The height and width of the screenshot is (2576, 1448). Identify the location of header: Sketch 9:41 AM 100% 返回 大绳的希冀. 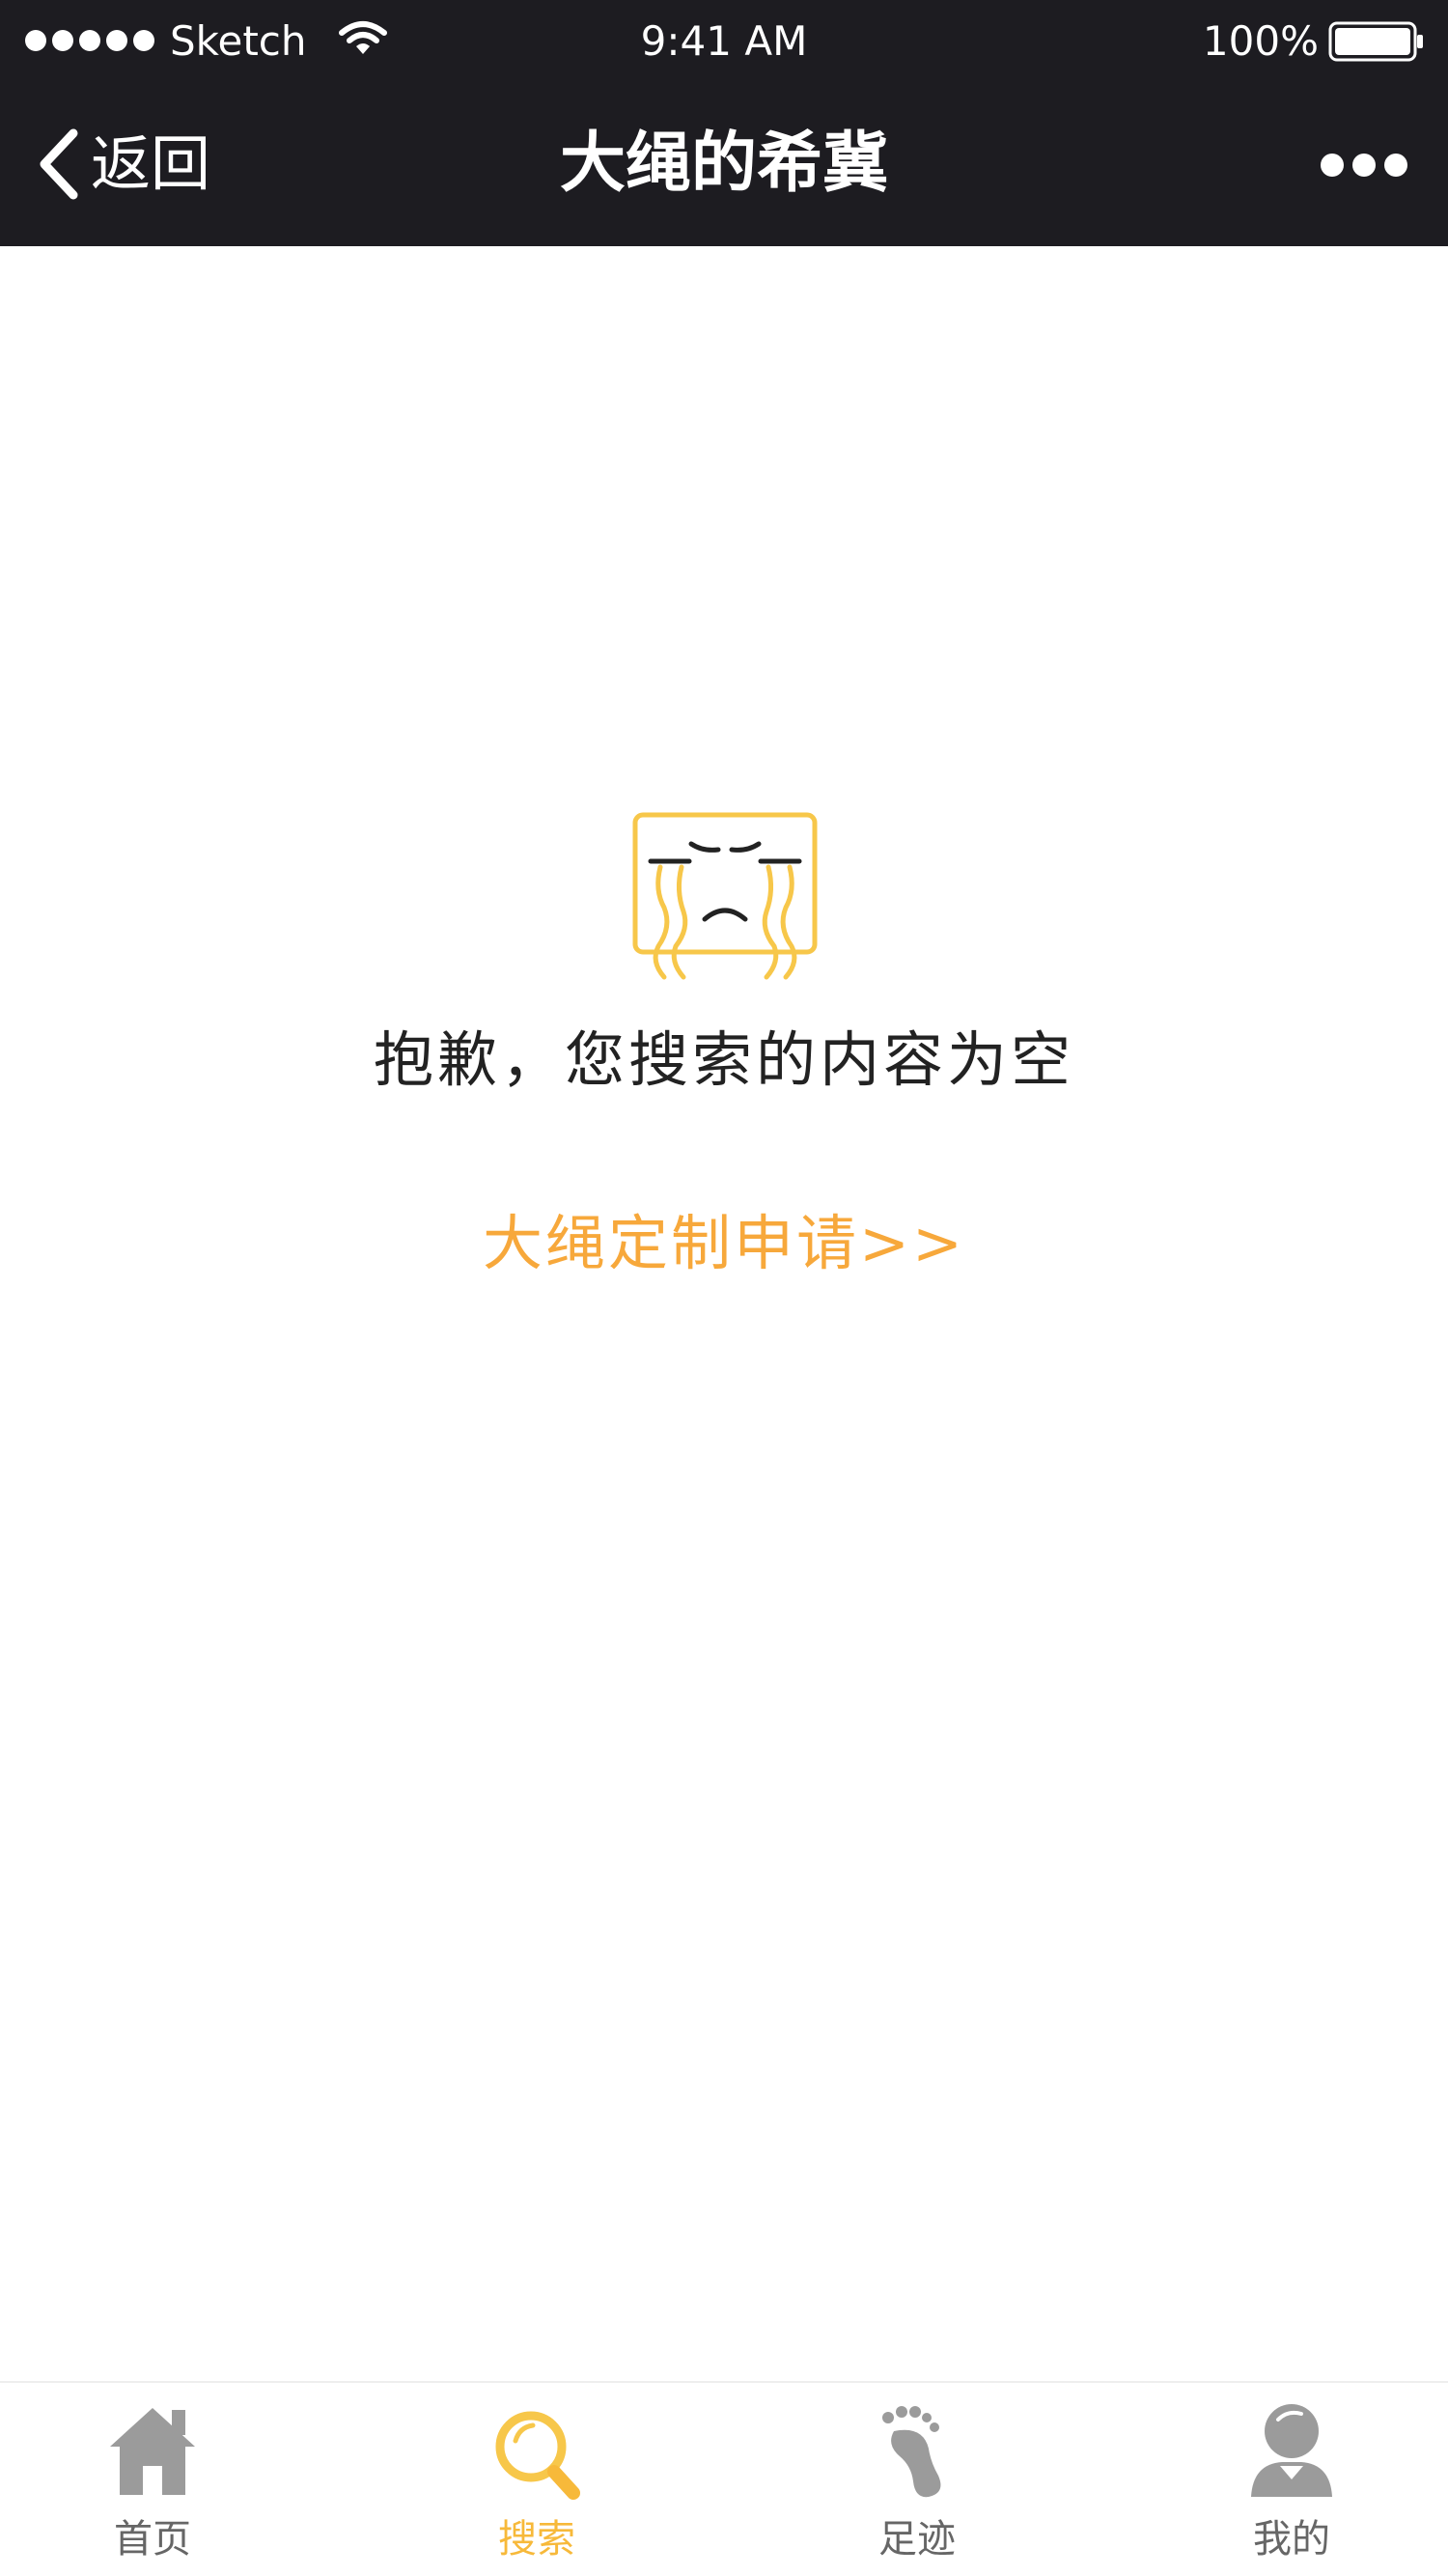
(724, 123).